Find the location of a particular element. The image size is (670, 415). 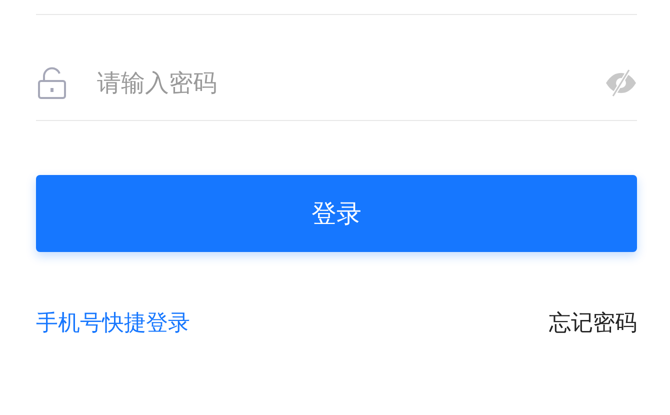

quick-login-link: 手机号快捷登录 is located at coordinates (113, 323).